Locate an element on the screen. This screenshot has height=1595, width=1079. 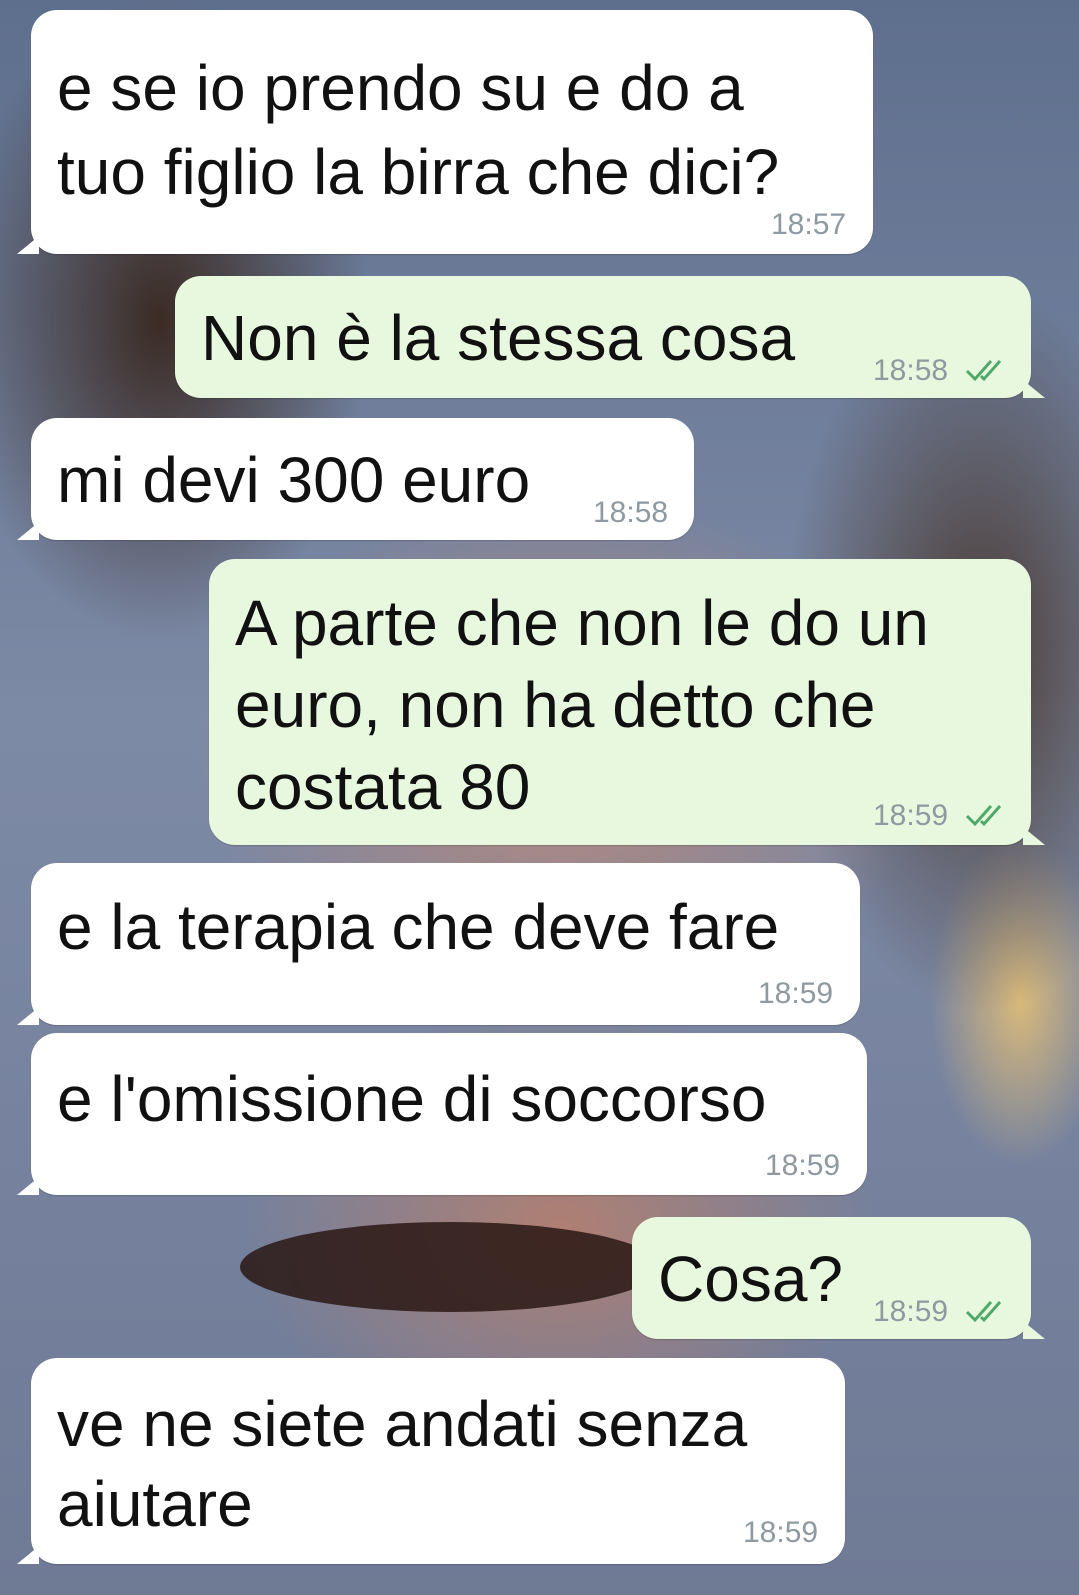
message-bubble-outgoing: Non è la stessa cosa 18:58 is located at coordinates (610, 337).